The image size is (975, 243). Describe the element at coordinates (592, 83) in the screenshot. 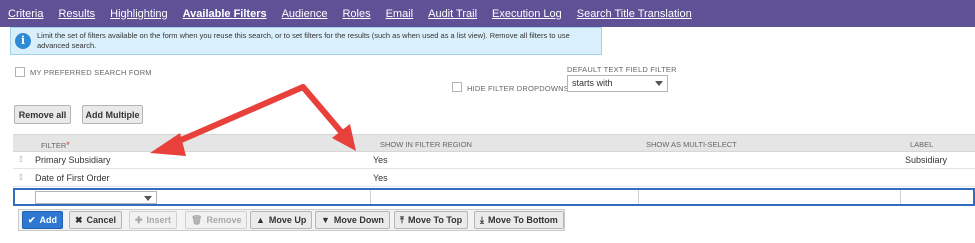

I see `default-text-filter-value: starts with` at that location.